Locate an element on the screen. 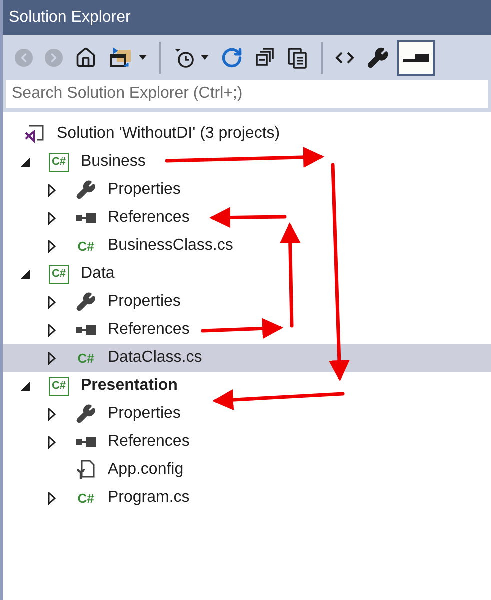  tree-item: C# Program.cs is located at coordinates (247, 498).